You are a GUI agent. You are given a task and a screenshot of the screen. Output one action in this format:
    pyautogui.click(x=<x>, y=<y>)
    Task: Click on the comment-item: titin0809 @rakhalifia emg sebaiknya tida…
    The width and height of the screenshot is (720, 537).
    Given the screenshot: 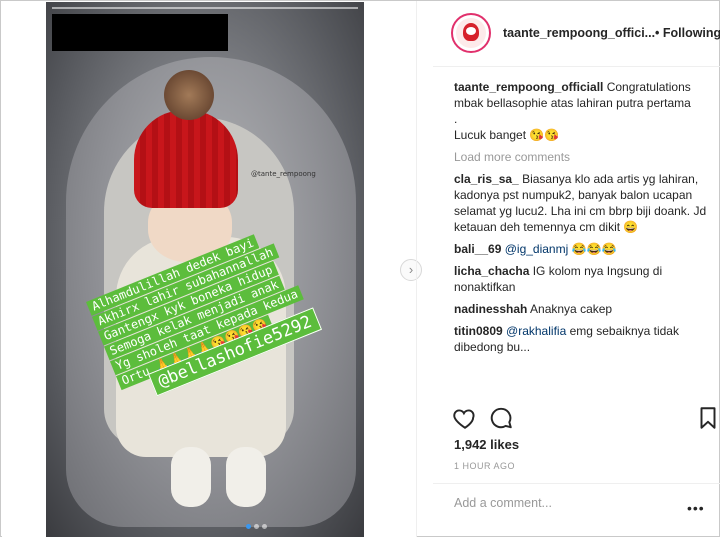 What is the action you would take?
    pyautogui.click(x=585, y=339)
    